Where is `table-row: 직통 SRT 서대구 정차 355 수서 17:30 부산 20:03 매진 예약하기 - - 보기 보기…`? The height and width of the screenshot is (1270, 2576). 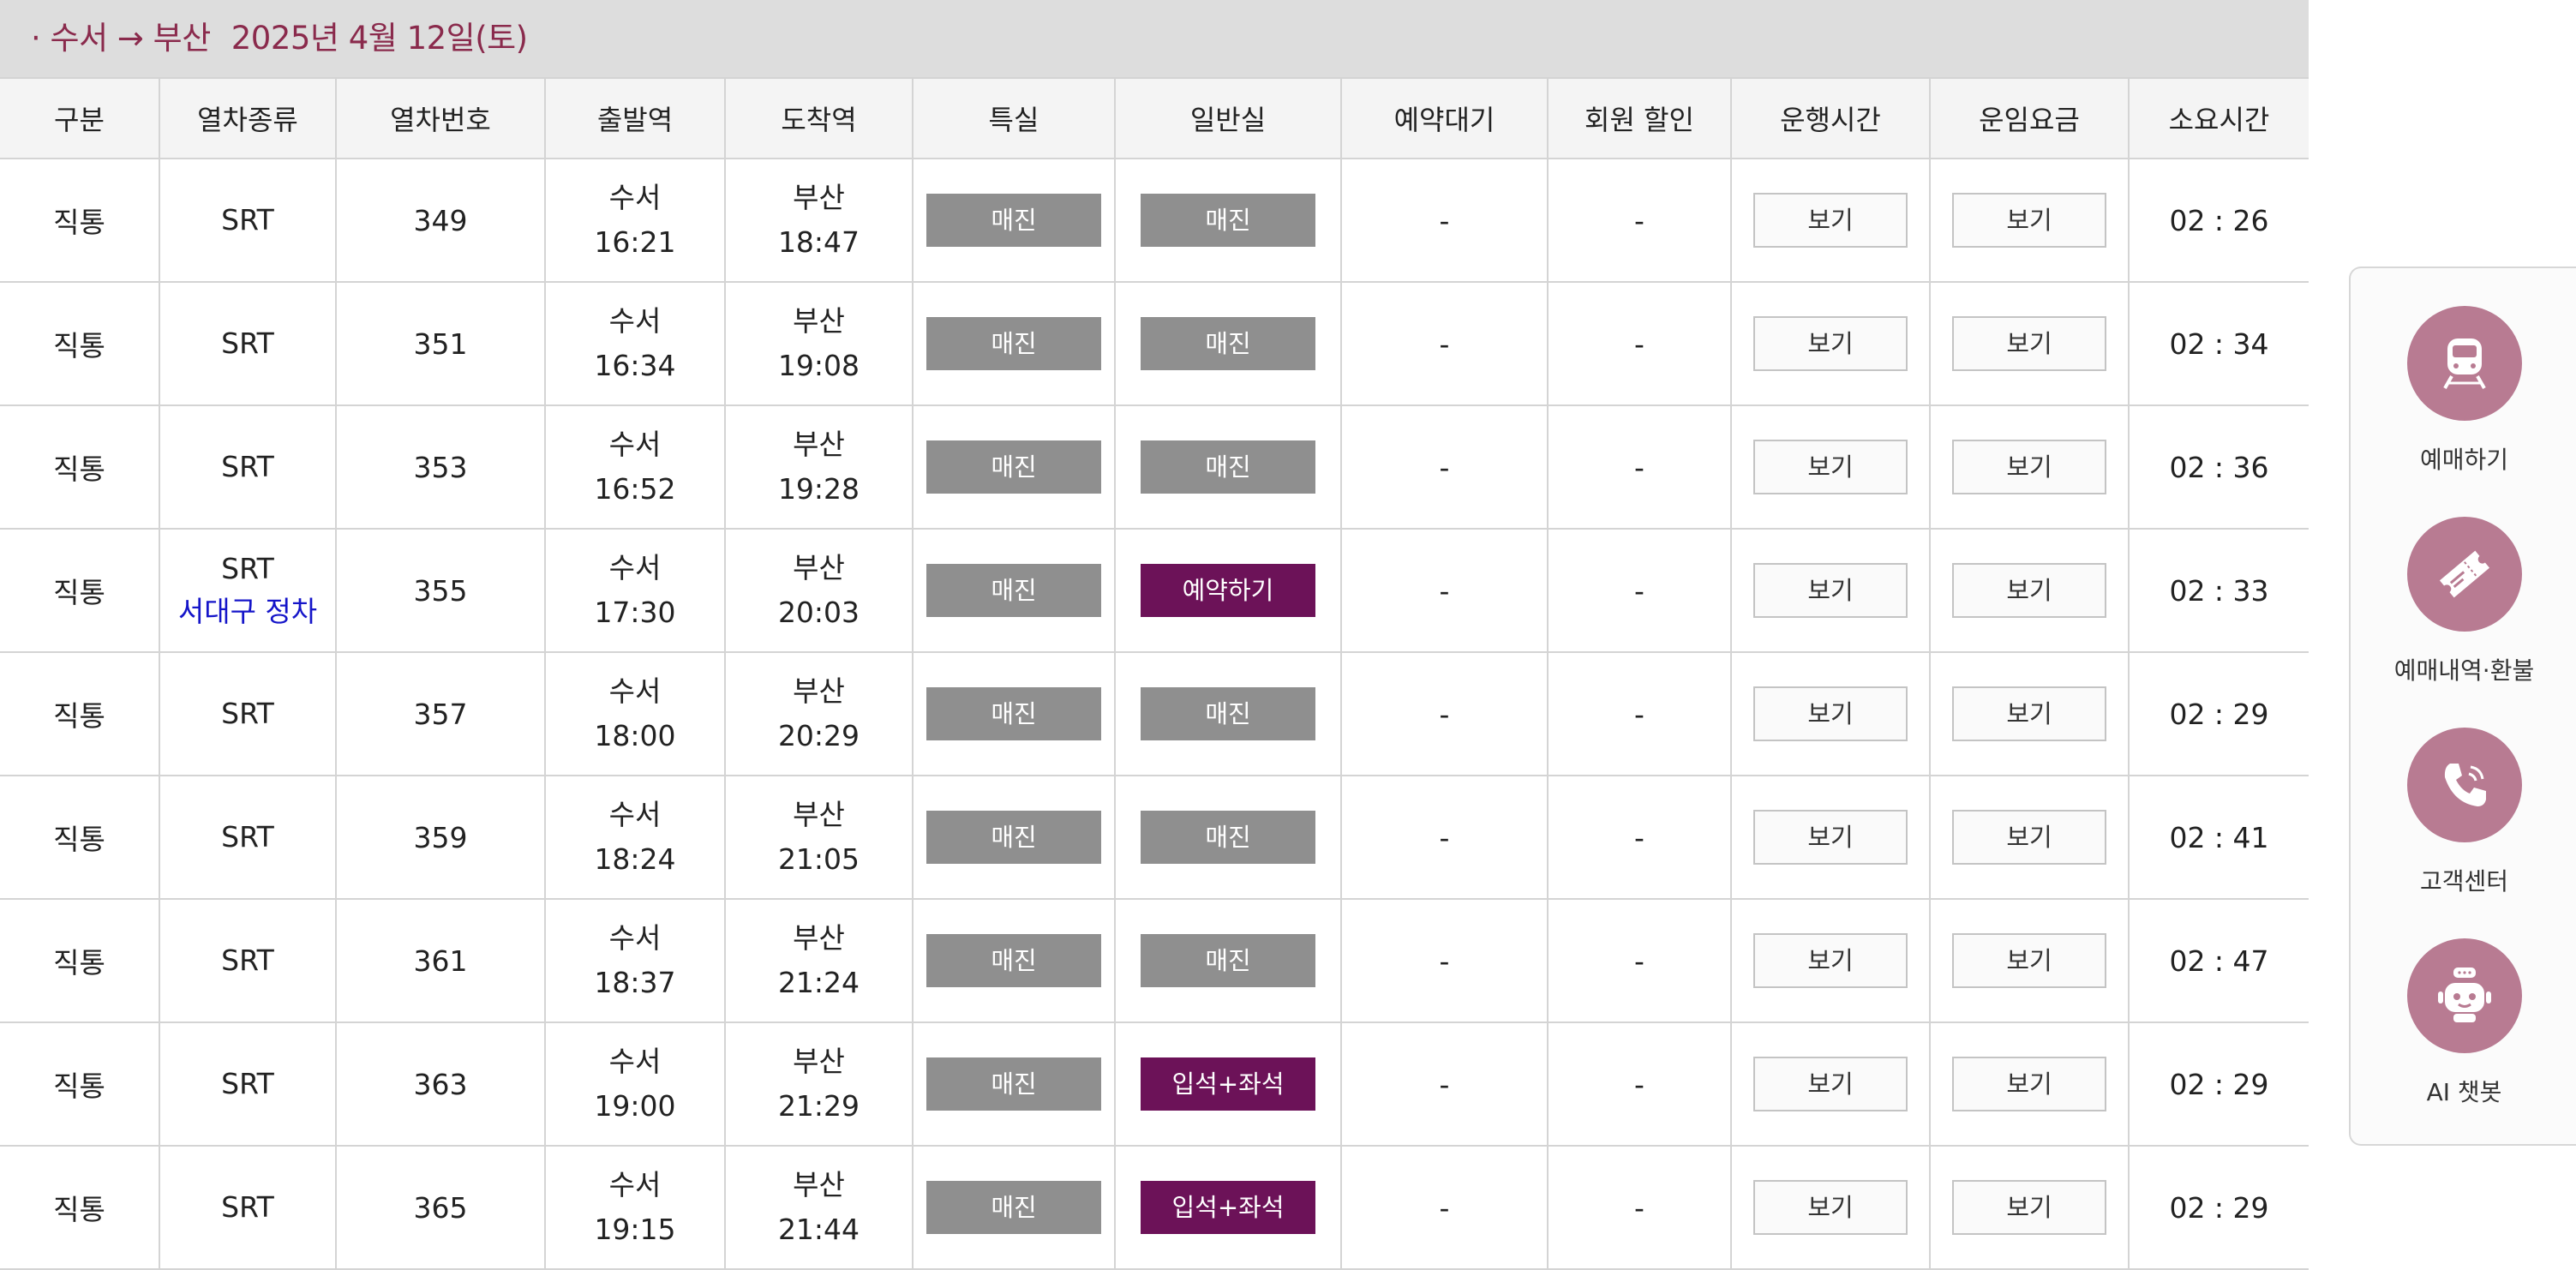
table-row: 직통 SRT 서대구 정차 355 수서 17:30 부산 20:03 매진 예약하기 - - 보기 보기… is located at coordinates (1154, 591).